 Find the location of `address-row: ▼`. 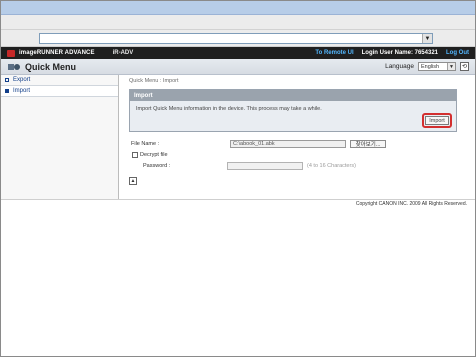

address-row: ▼ is located at coordinates (238, 38).